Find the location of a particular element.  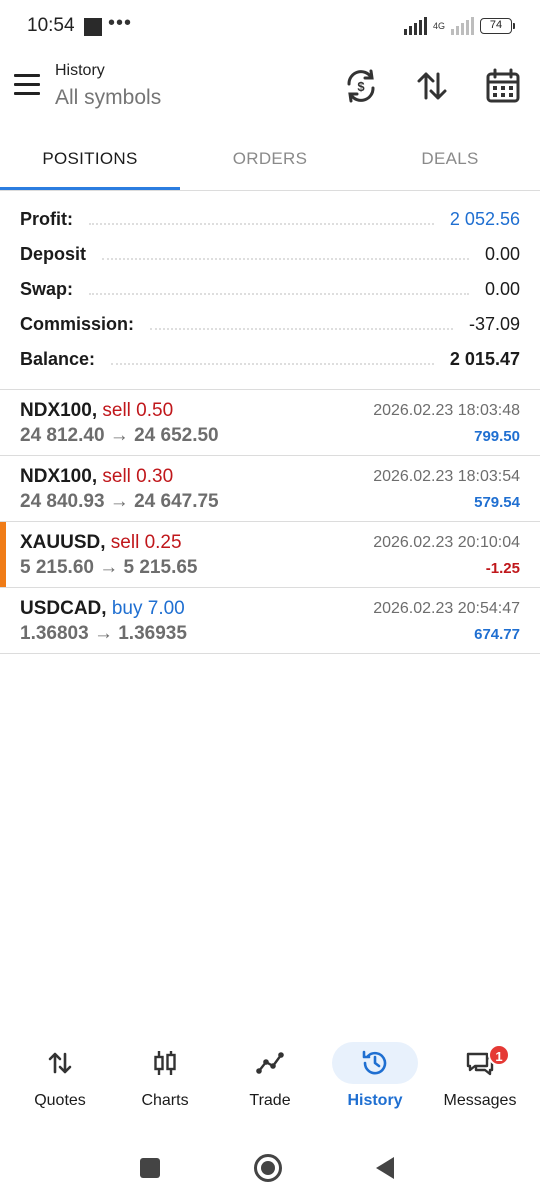

calendar-icon is located at coordinates (503, 86).